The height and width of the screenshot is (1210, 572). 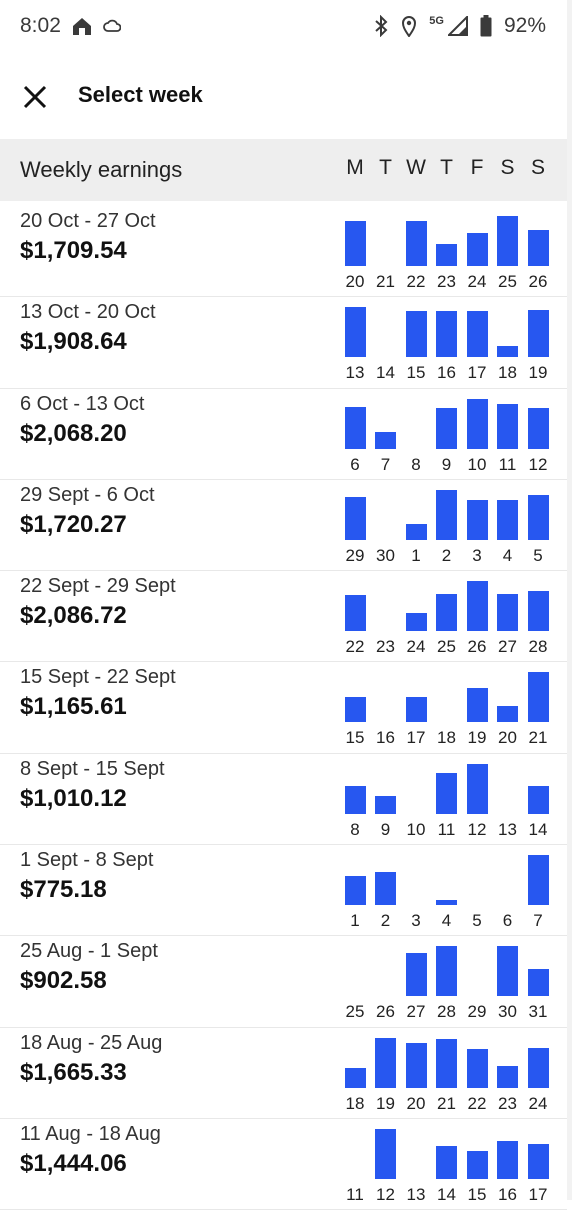 I want to click on close-button, so click(x=35, y=97).